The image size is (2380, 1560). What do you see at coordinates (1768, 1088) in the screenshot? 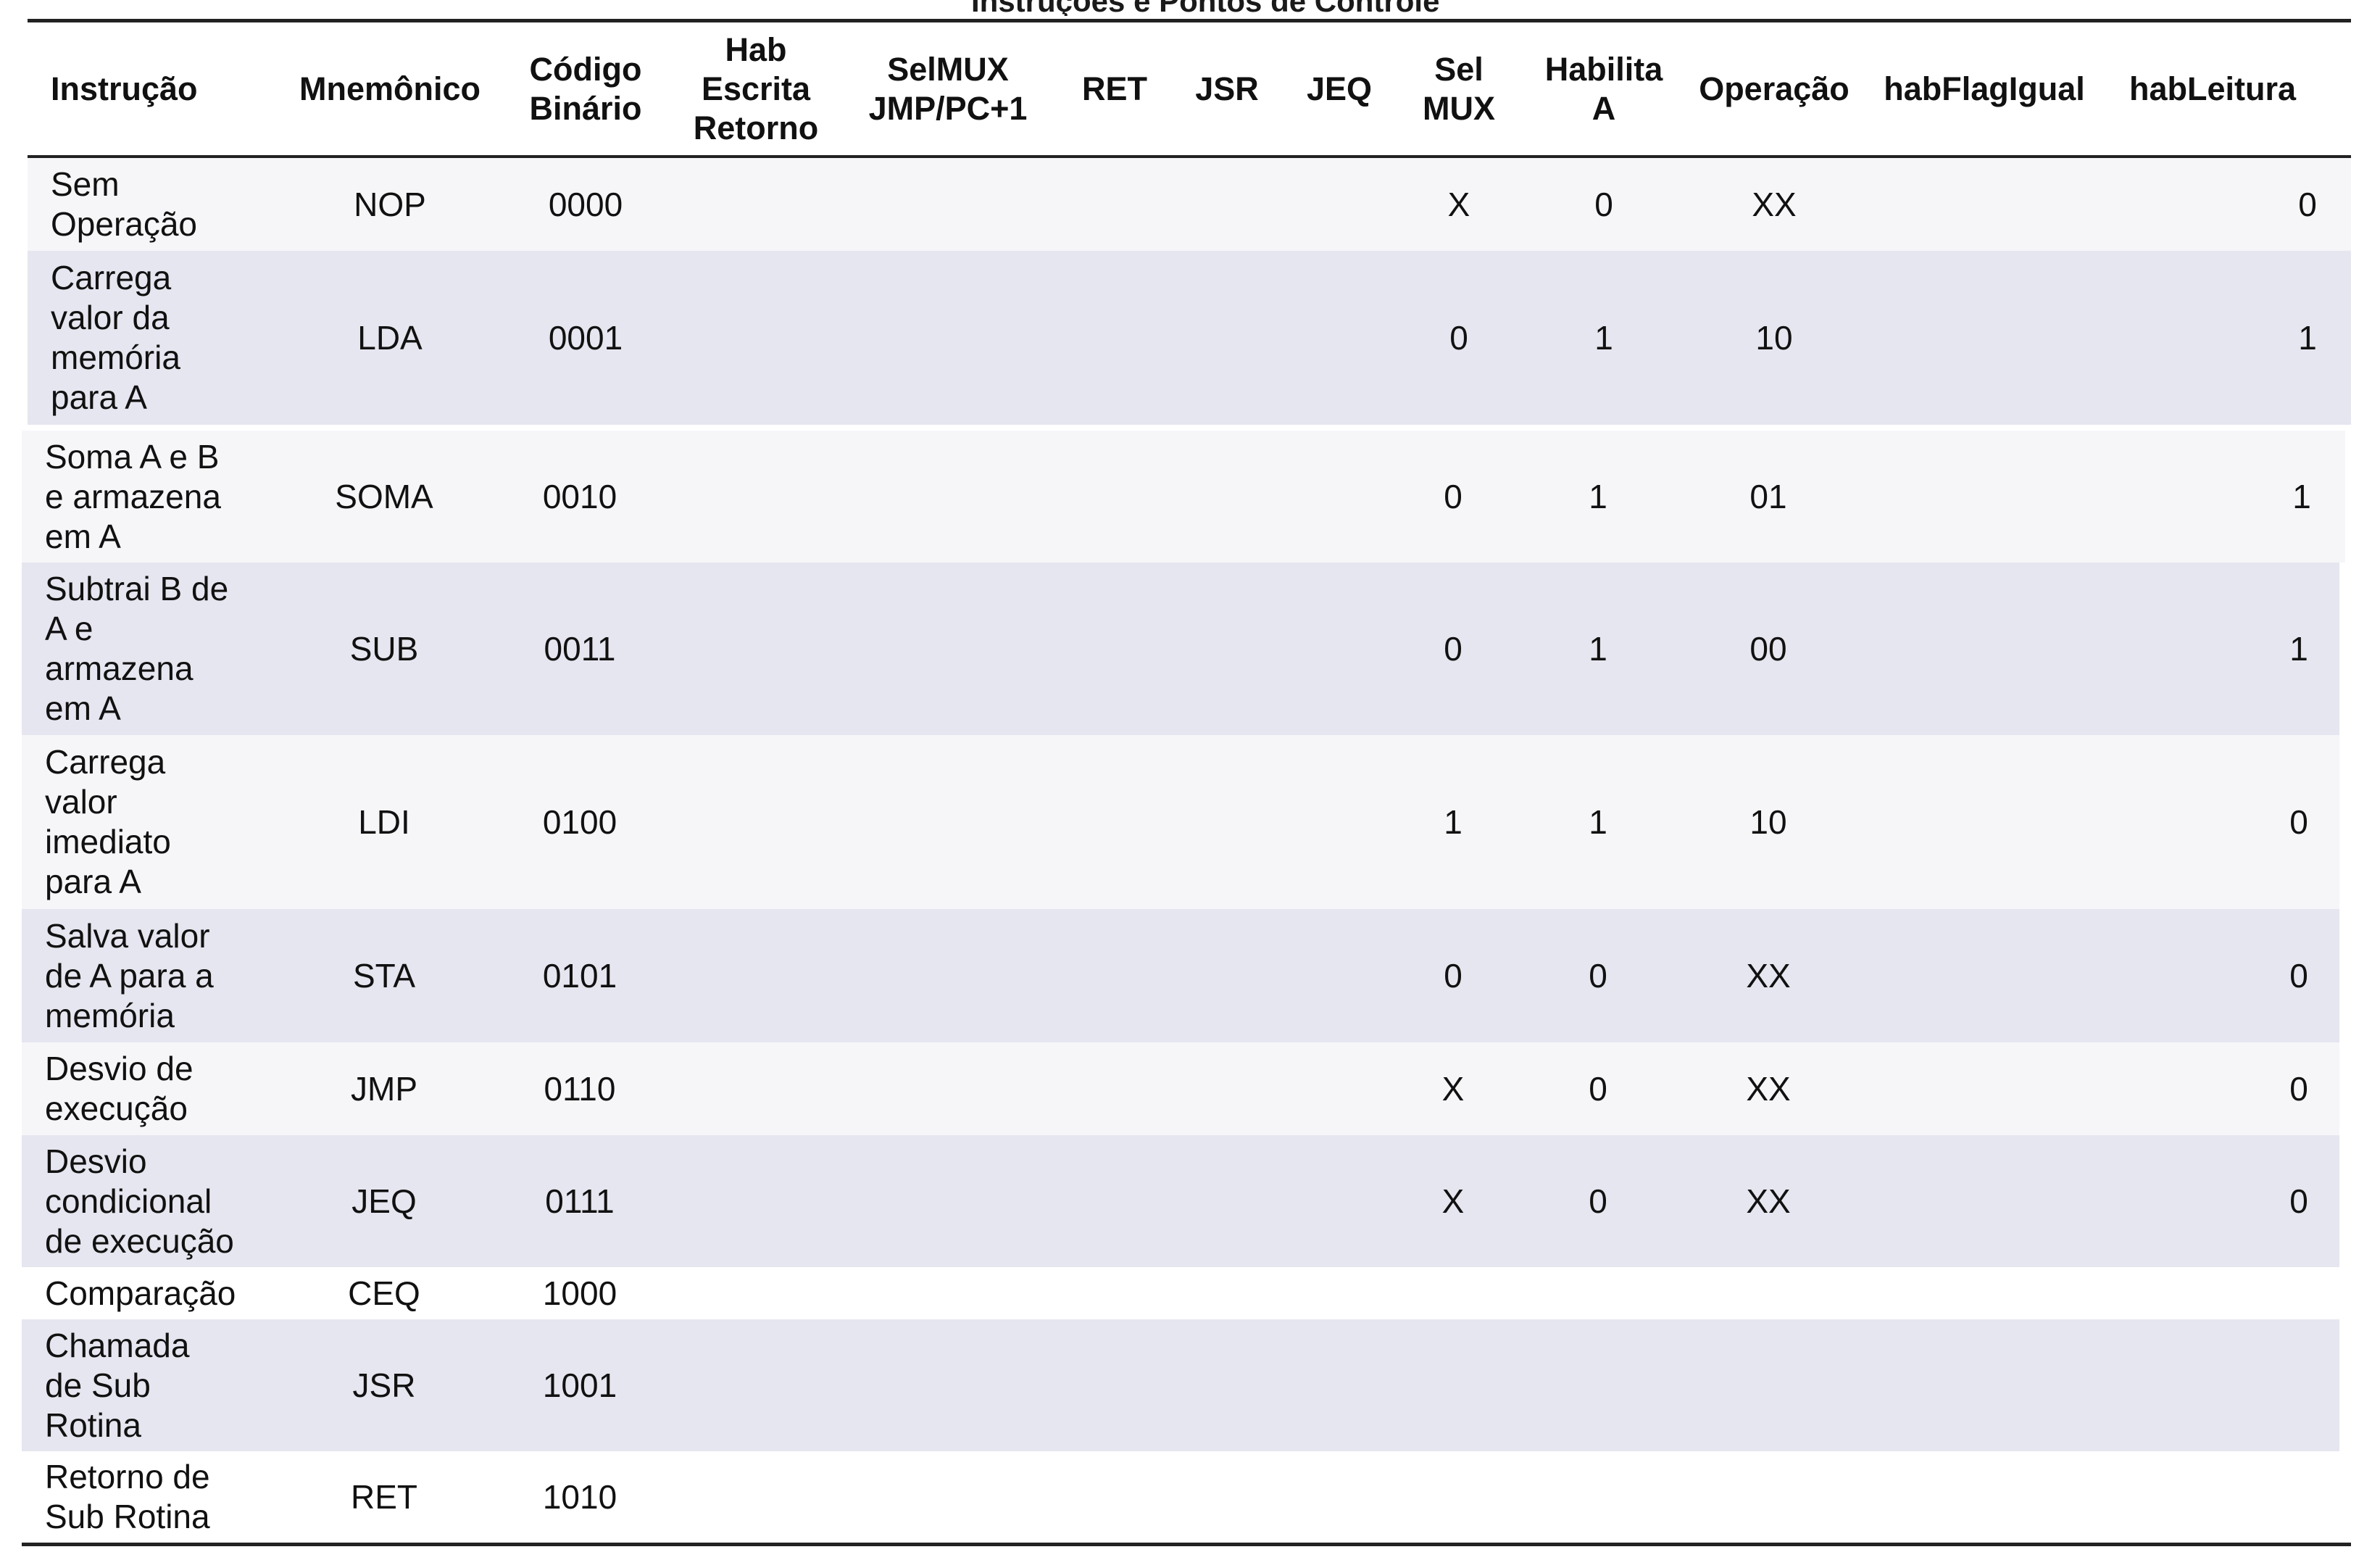
I see `cell-operacao: XX` at bounding box center [1768, 1088].